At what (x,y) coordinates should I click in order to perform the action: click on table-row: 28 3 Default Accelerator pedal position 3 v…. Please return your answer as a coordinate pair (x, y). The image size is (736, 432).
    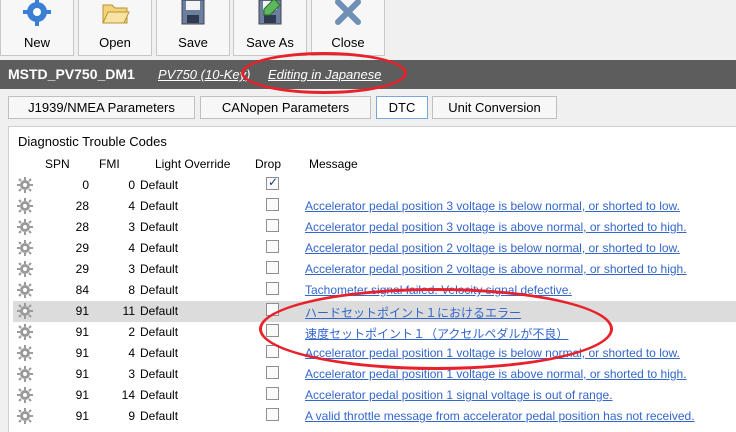
    Looking at the image, I should click on (374, 227).